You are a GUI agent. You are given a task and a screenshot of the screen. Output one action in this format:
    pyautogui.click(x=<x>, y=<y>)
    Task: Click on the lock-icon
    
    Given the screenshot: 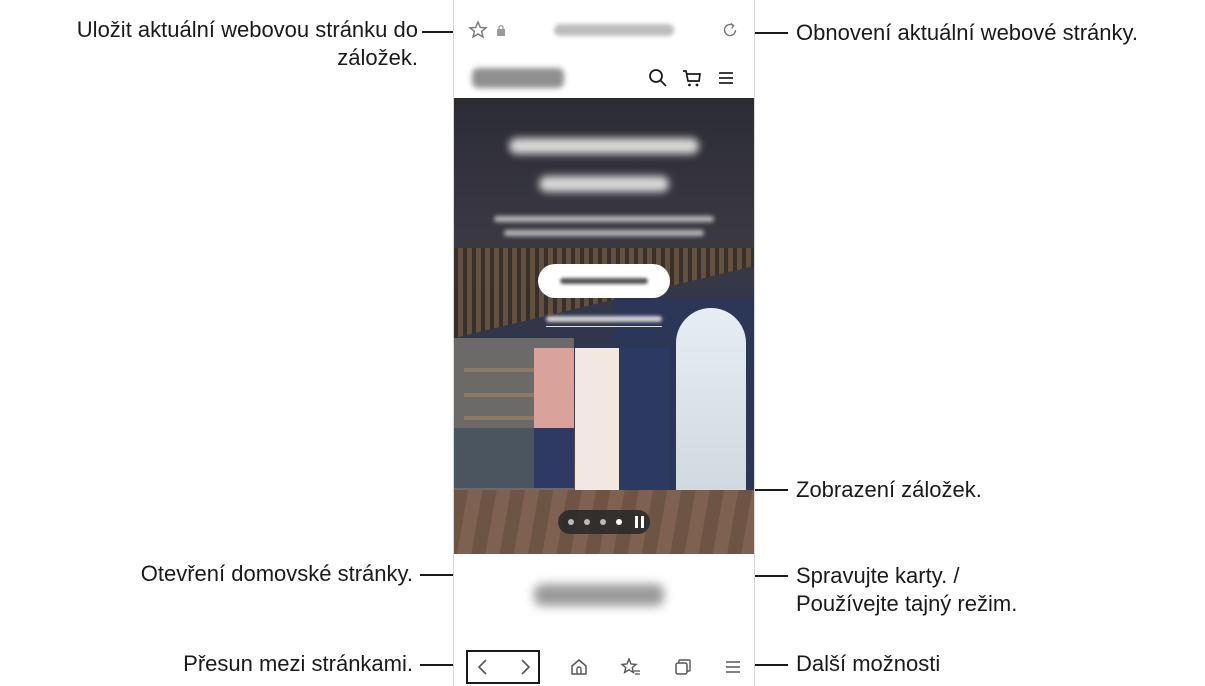 What is the action you would take?
    pyautogui.click(x=501, y=30)
    